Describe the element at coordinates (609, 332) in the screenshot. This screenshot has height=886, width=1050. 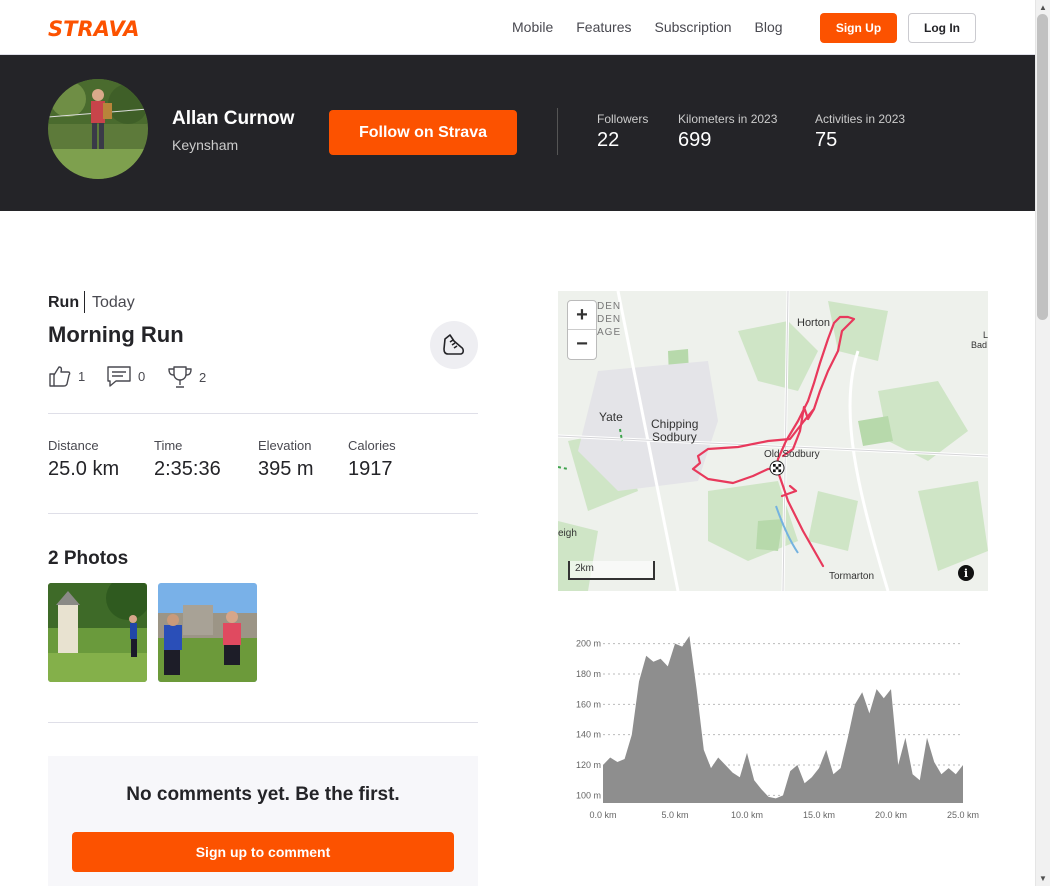
I see `map-label-age: AGE` at that location.